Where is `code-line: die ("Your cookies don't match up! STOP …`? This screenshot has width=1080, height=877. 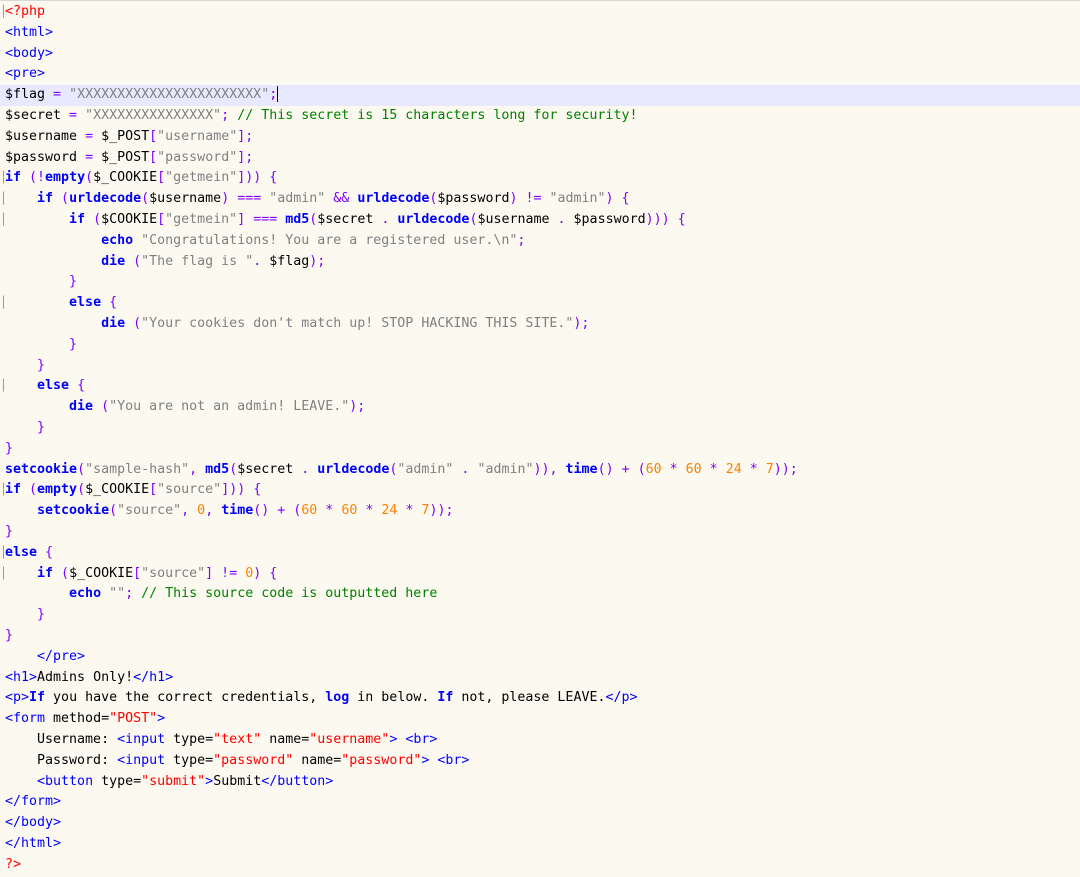
code-line: die ("Your cookies don't match up! STOP … is located at coordinates (540, 324).